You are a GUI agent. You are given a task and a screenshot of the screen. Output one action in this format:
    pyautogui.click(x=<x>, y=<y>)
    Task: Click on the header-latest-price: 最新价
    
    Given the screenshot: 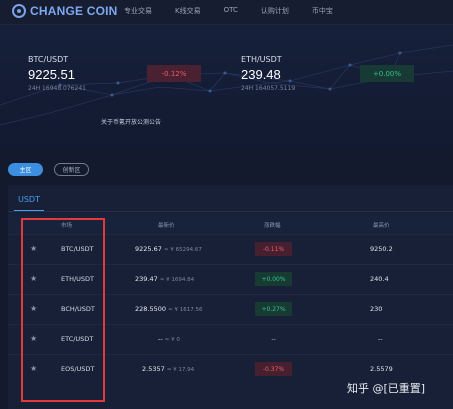 What is the action you would take?
    pyautogui.click(x=166, y=225)
    